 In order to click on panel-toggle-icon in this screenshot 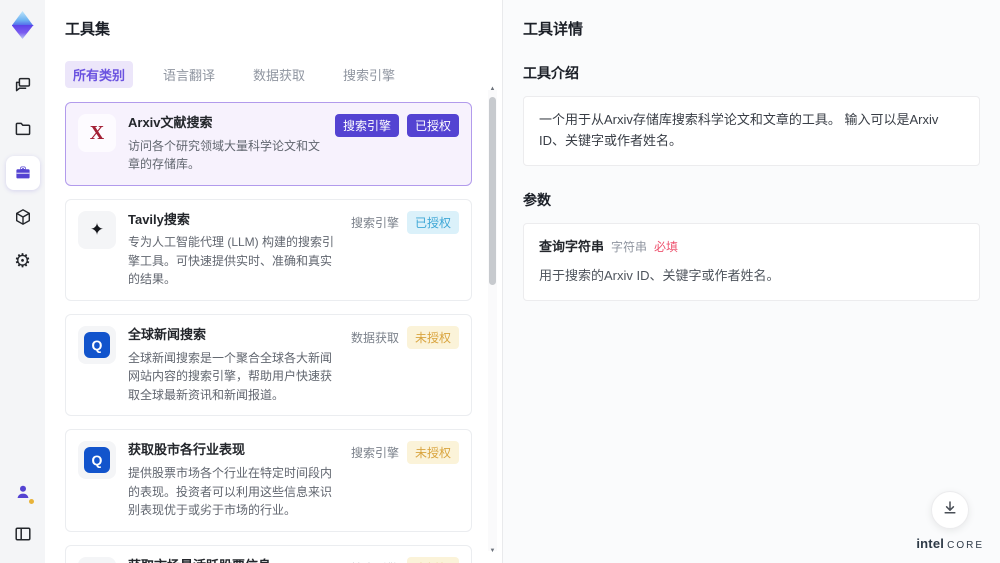, I will do `click(23, 534)`.